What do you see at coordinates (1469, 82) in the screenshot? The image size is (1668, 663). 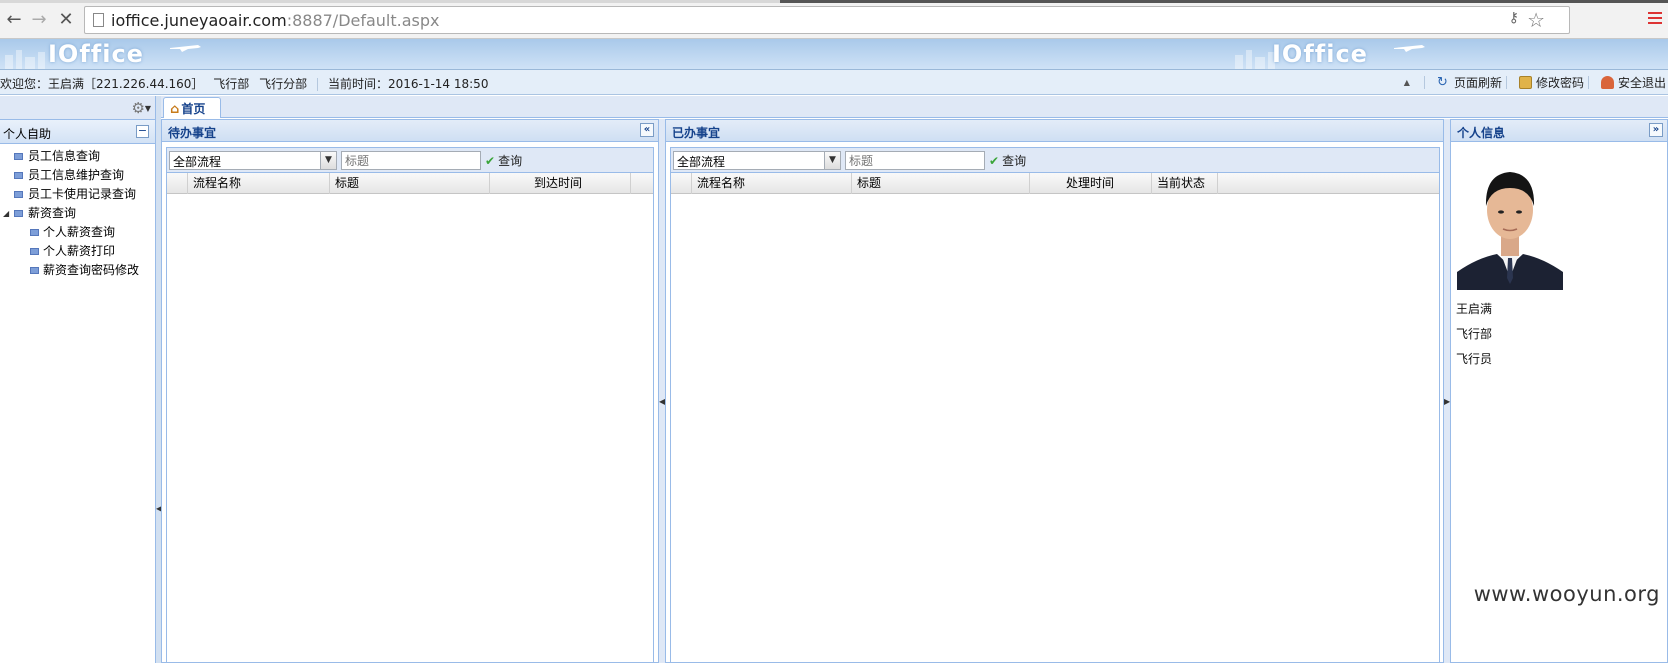 I see `refresh-page-button: ↻ 页面刷新` at bounding box center [1469, 82].